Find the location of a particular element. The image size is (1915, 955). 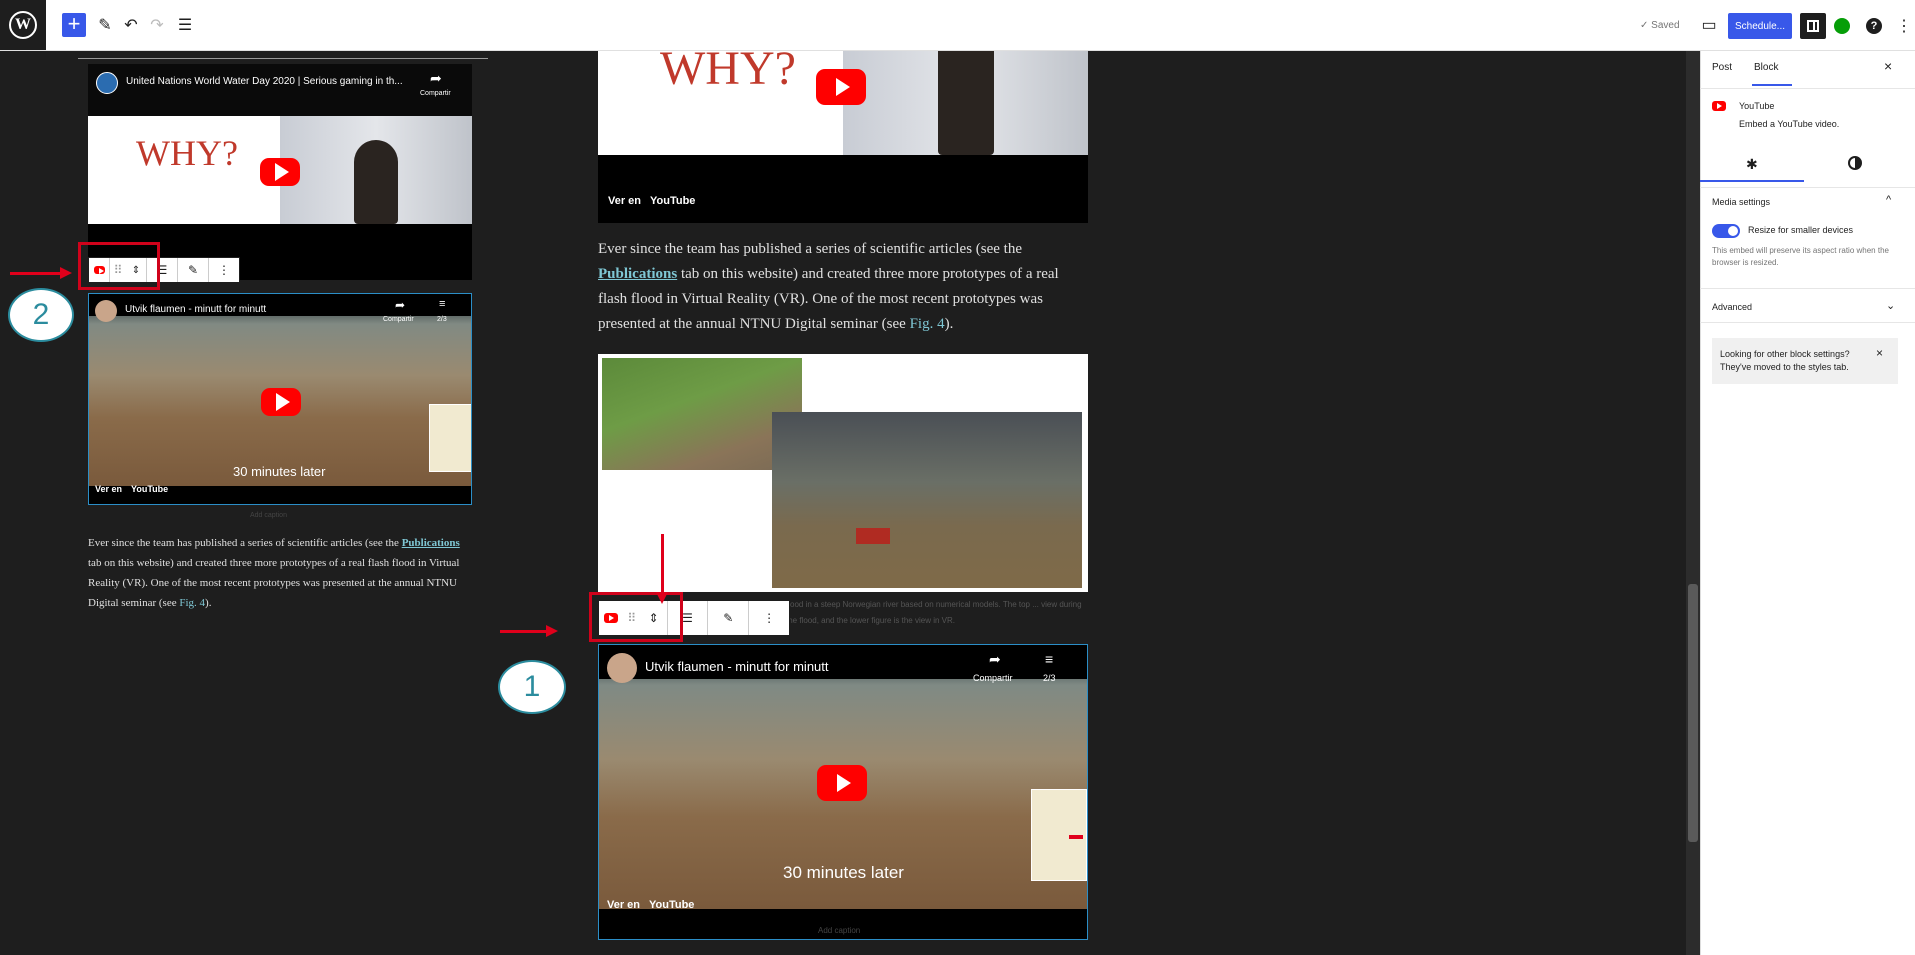

arrow-1-line is located at coordinates (524, 631).